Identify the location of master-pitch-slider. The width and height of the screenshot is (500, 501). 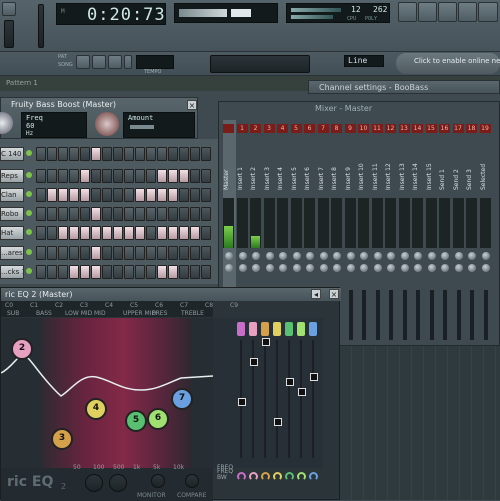
(41, 26).